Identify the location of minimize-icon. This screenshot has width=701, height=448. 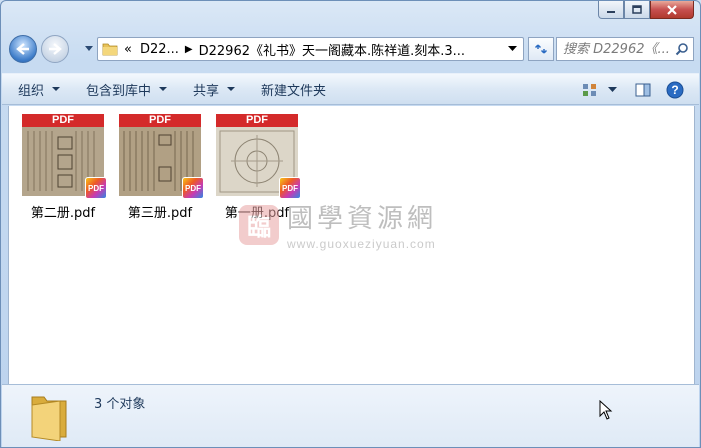
(611, 11).